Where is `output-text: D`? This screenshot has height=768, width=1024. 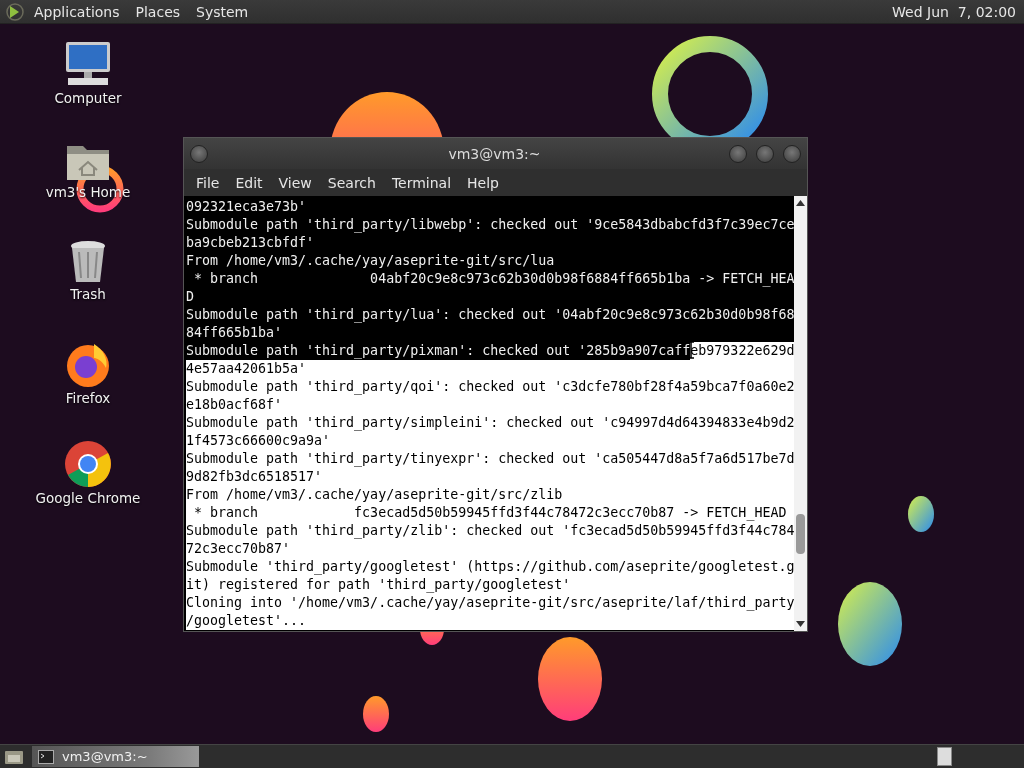 output-text: D is located at coordinates (190, 297).